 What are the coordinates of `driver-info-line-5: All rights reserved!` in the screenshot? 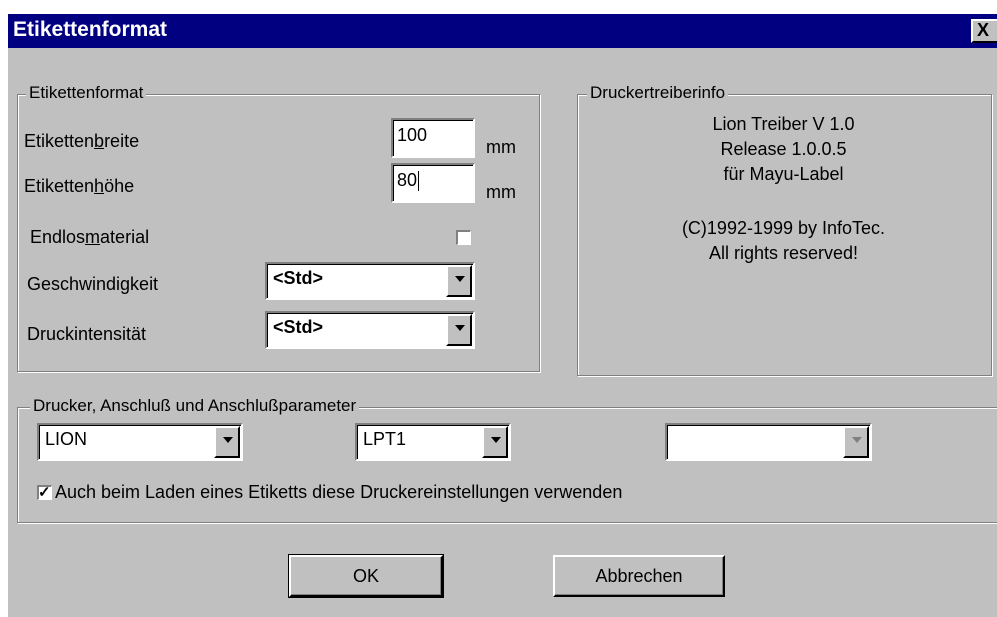 It's located at (783, 253).